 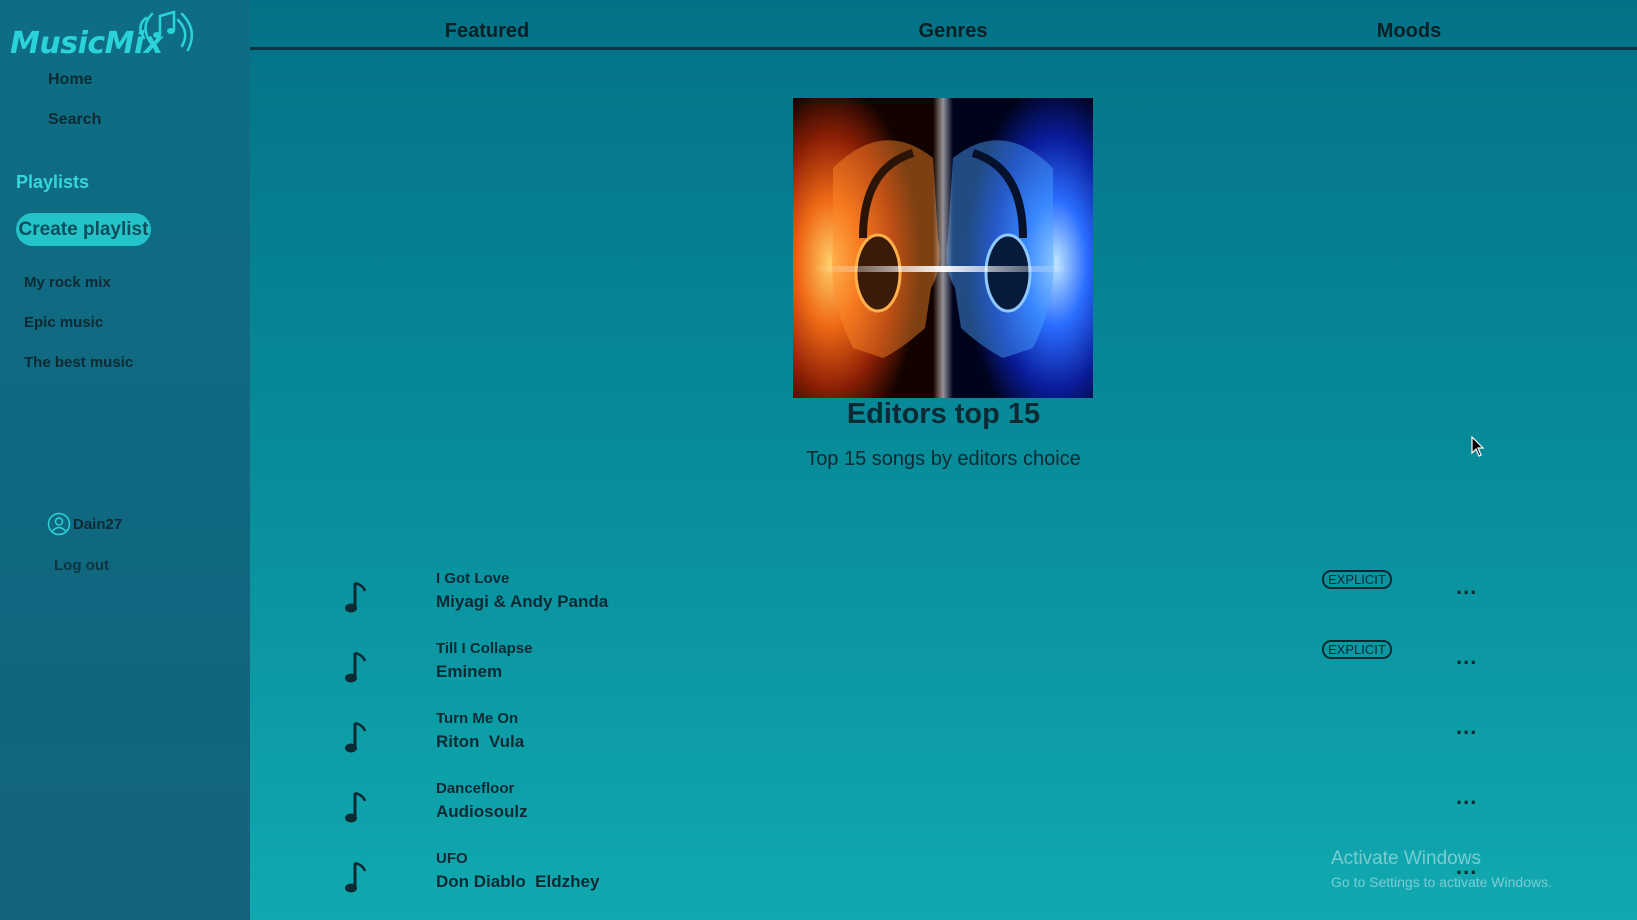 I want to click on playlist-title: Editors top 15, so click(x=943, y=414).